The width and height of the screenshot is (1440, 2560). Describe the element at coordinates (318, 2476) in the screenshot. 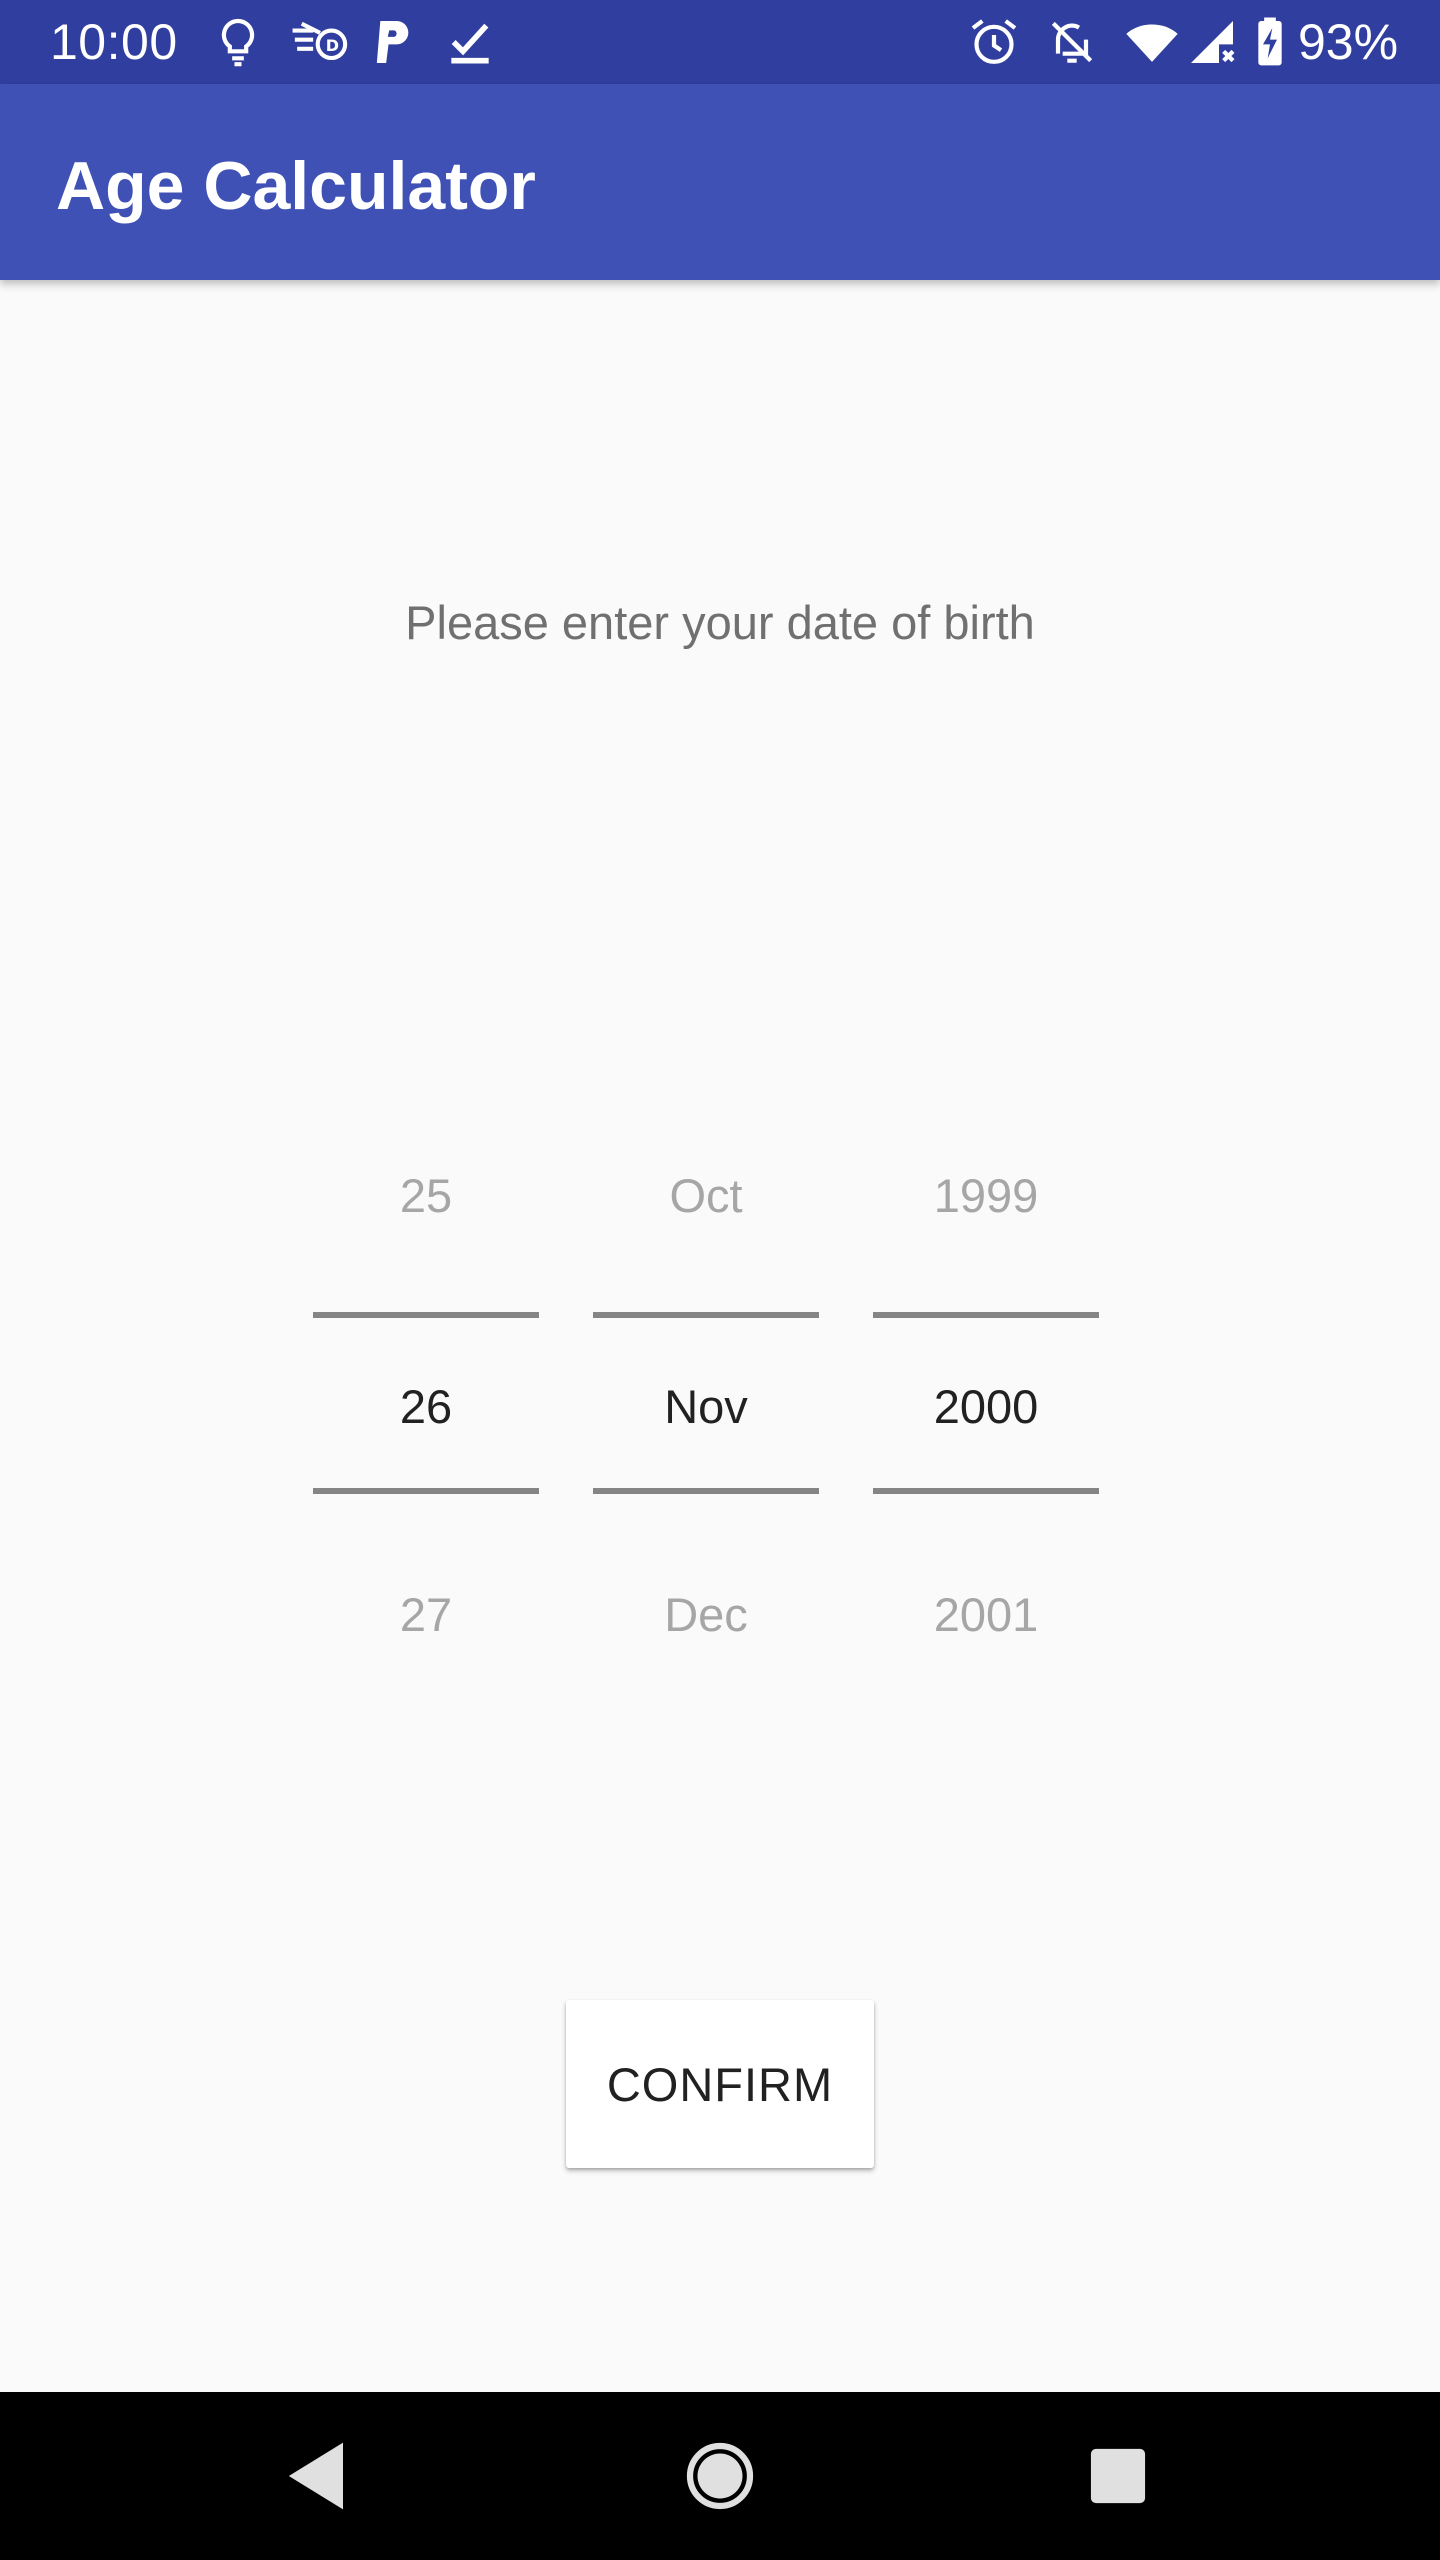

I see `back-icon` at that location.